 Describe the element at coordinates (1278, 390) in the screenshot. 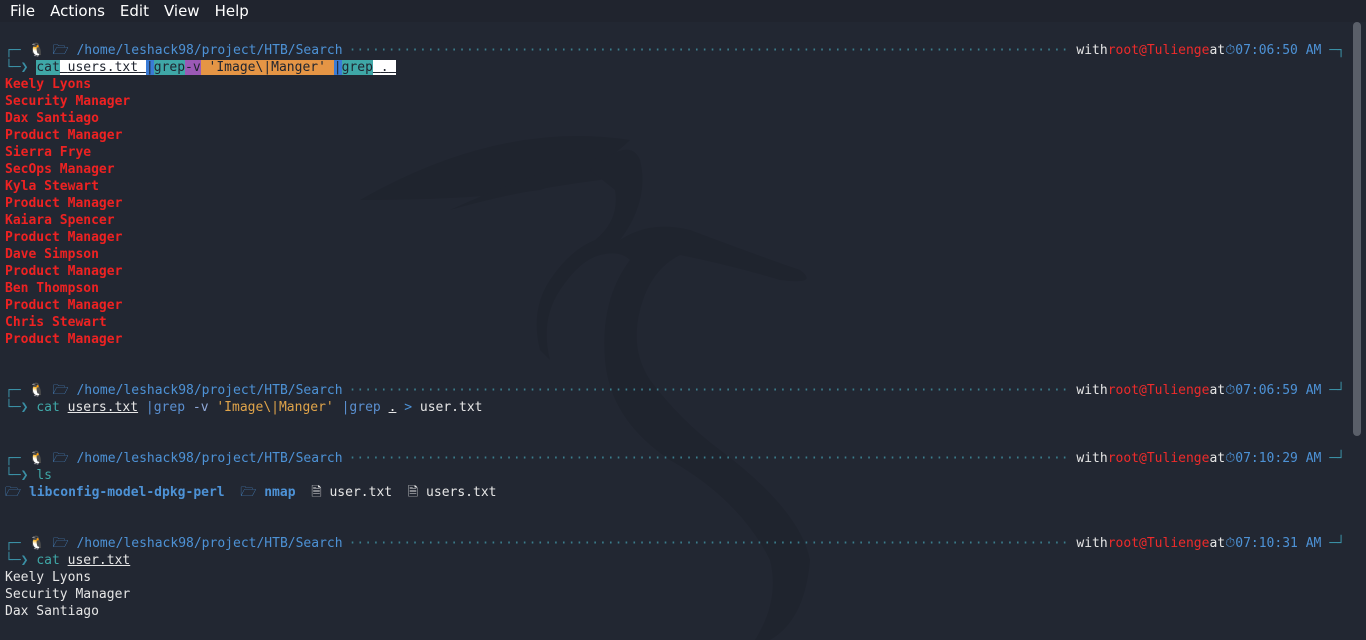

I see `prompt-time: 07:06:59 AM` at that location.